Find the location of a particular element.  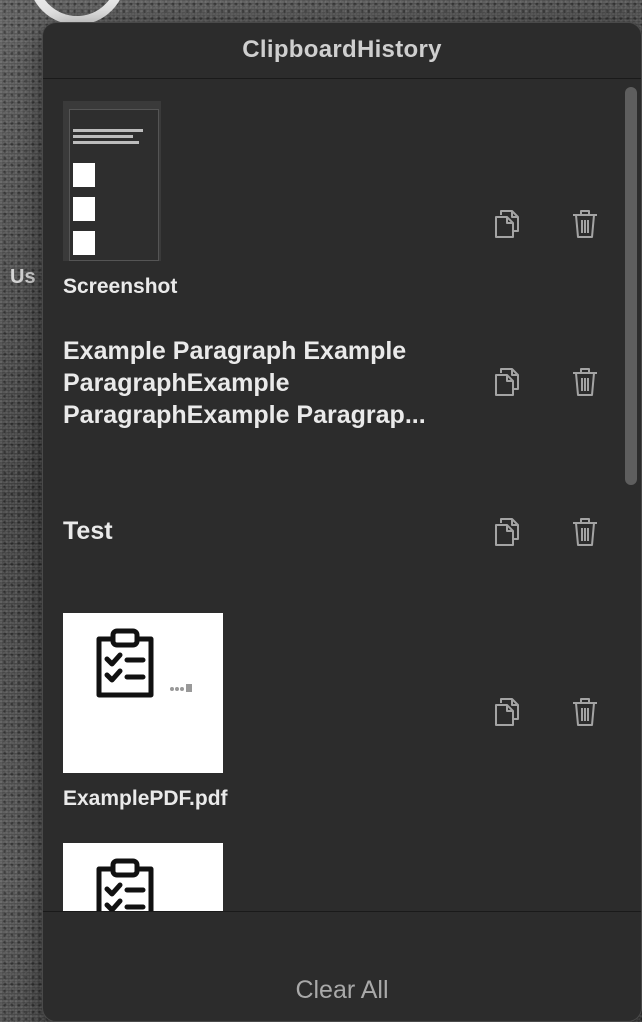

item-label: Screenshot is located at coordinates (120, 286).